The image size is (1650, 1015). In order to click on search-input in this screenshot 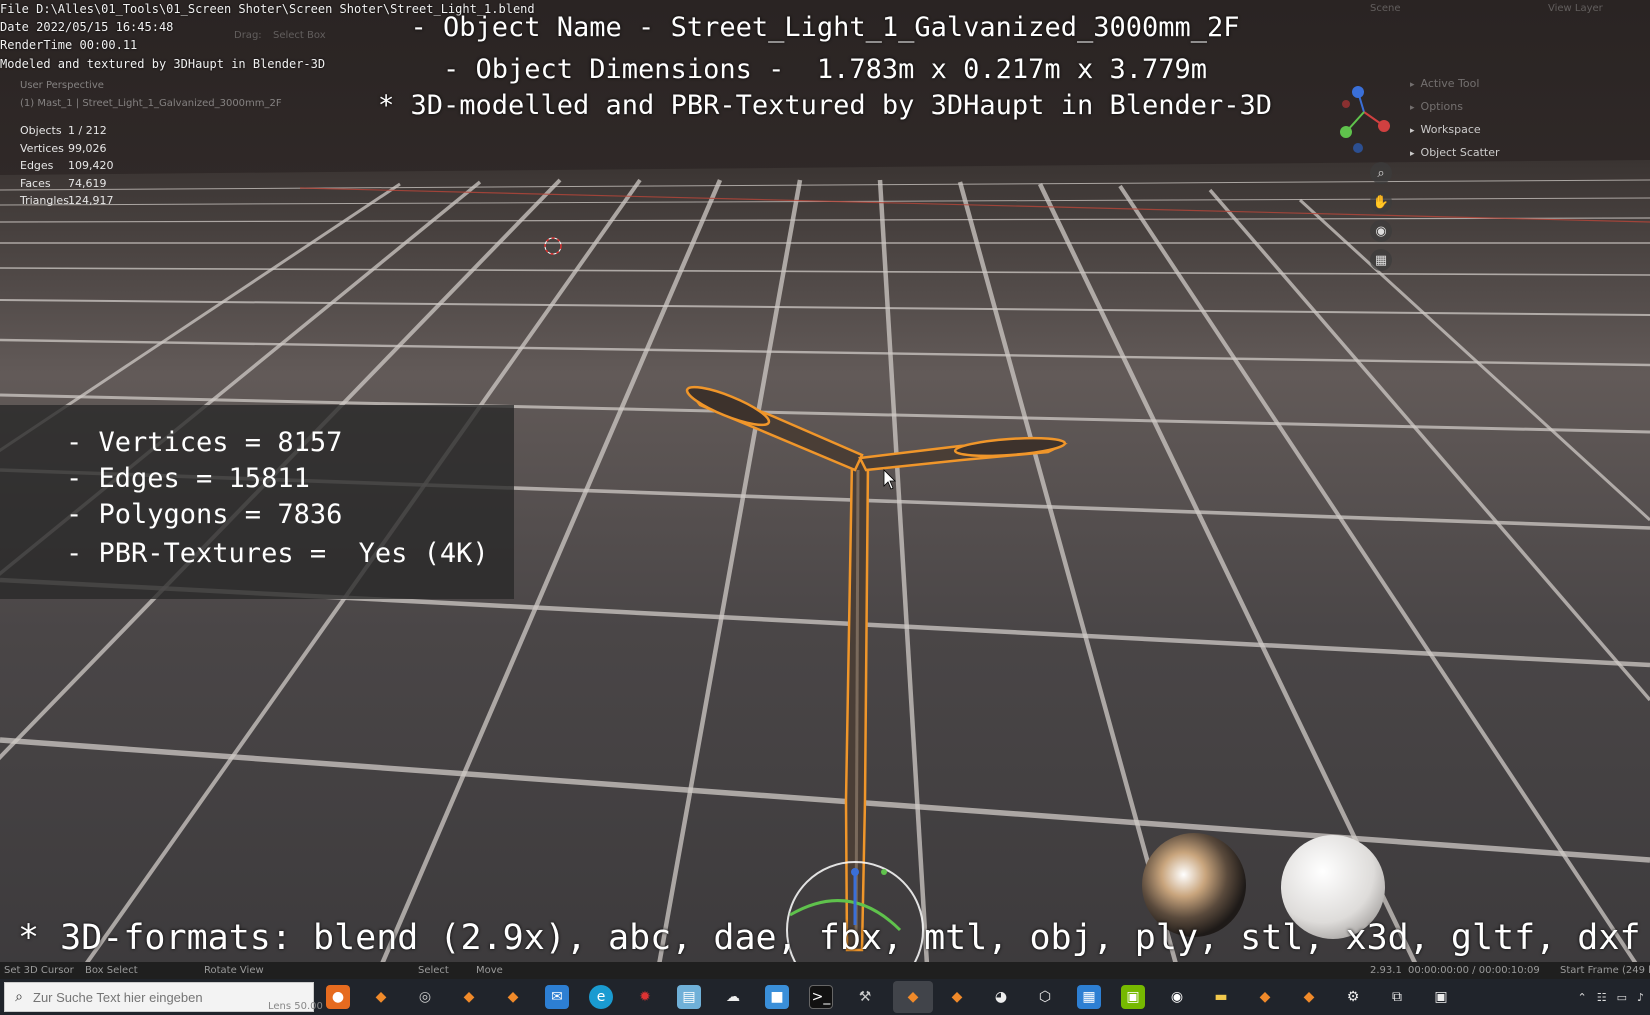, I will do `click(163, 997)`.